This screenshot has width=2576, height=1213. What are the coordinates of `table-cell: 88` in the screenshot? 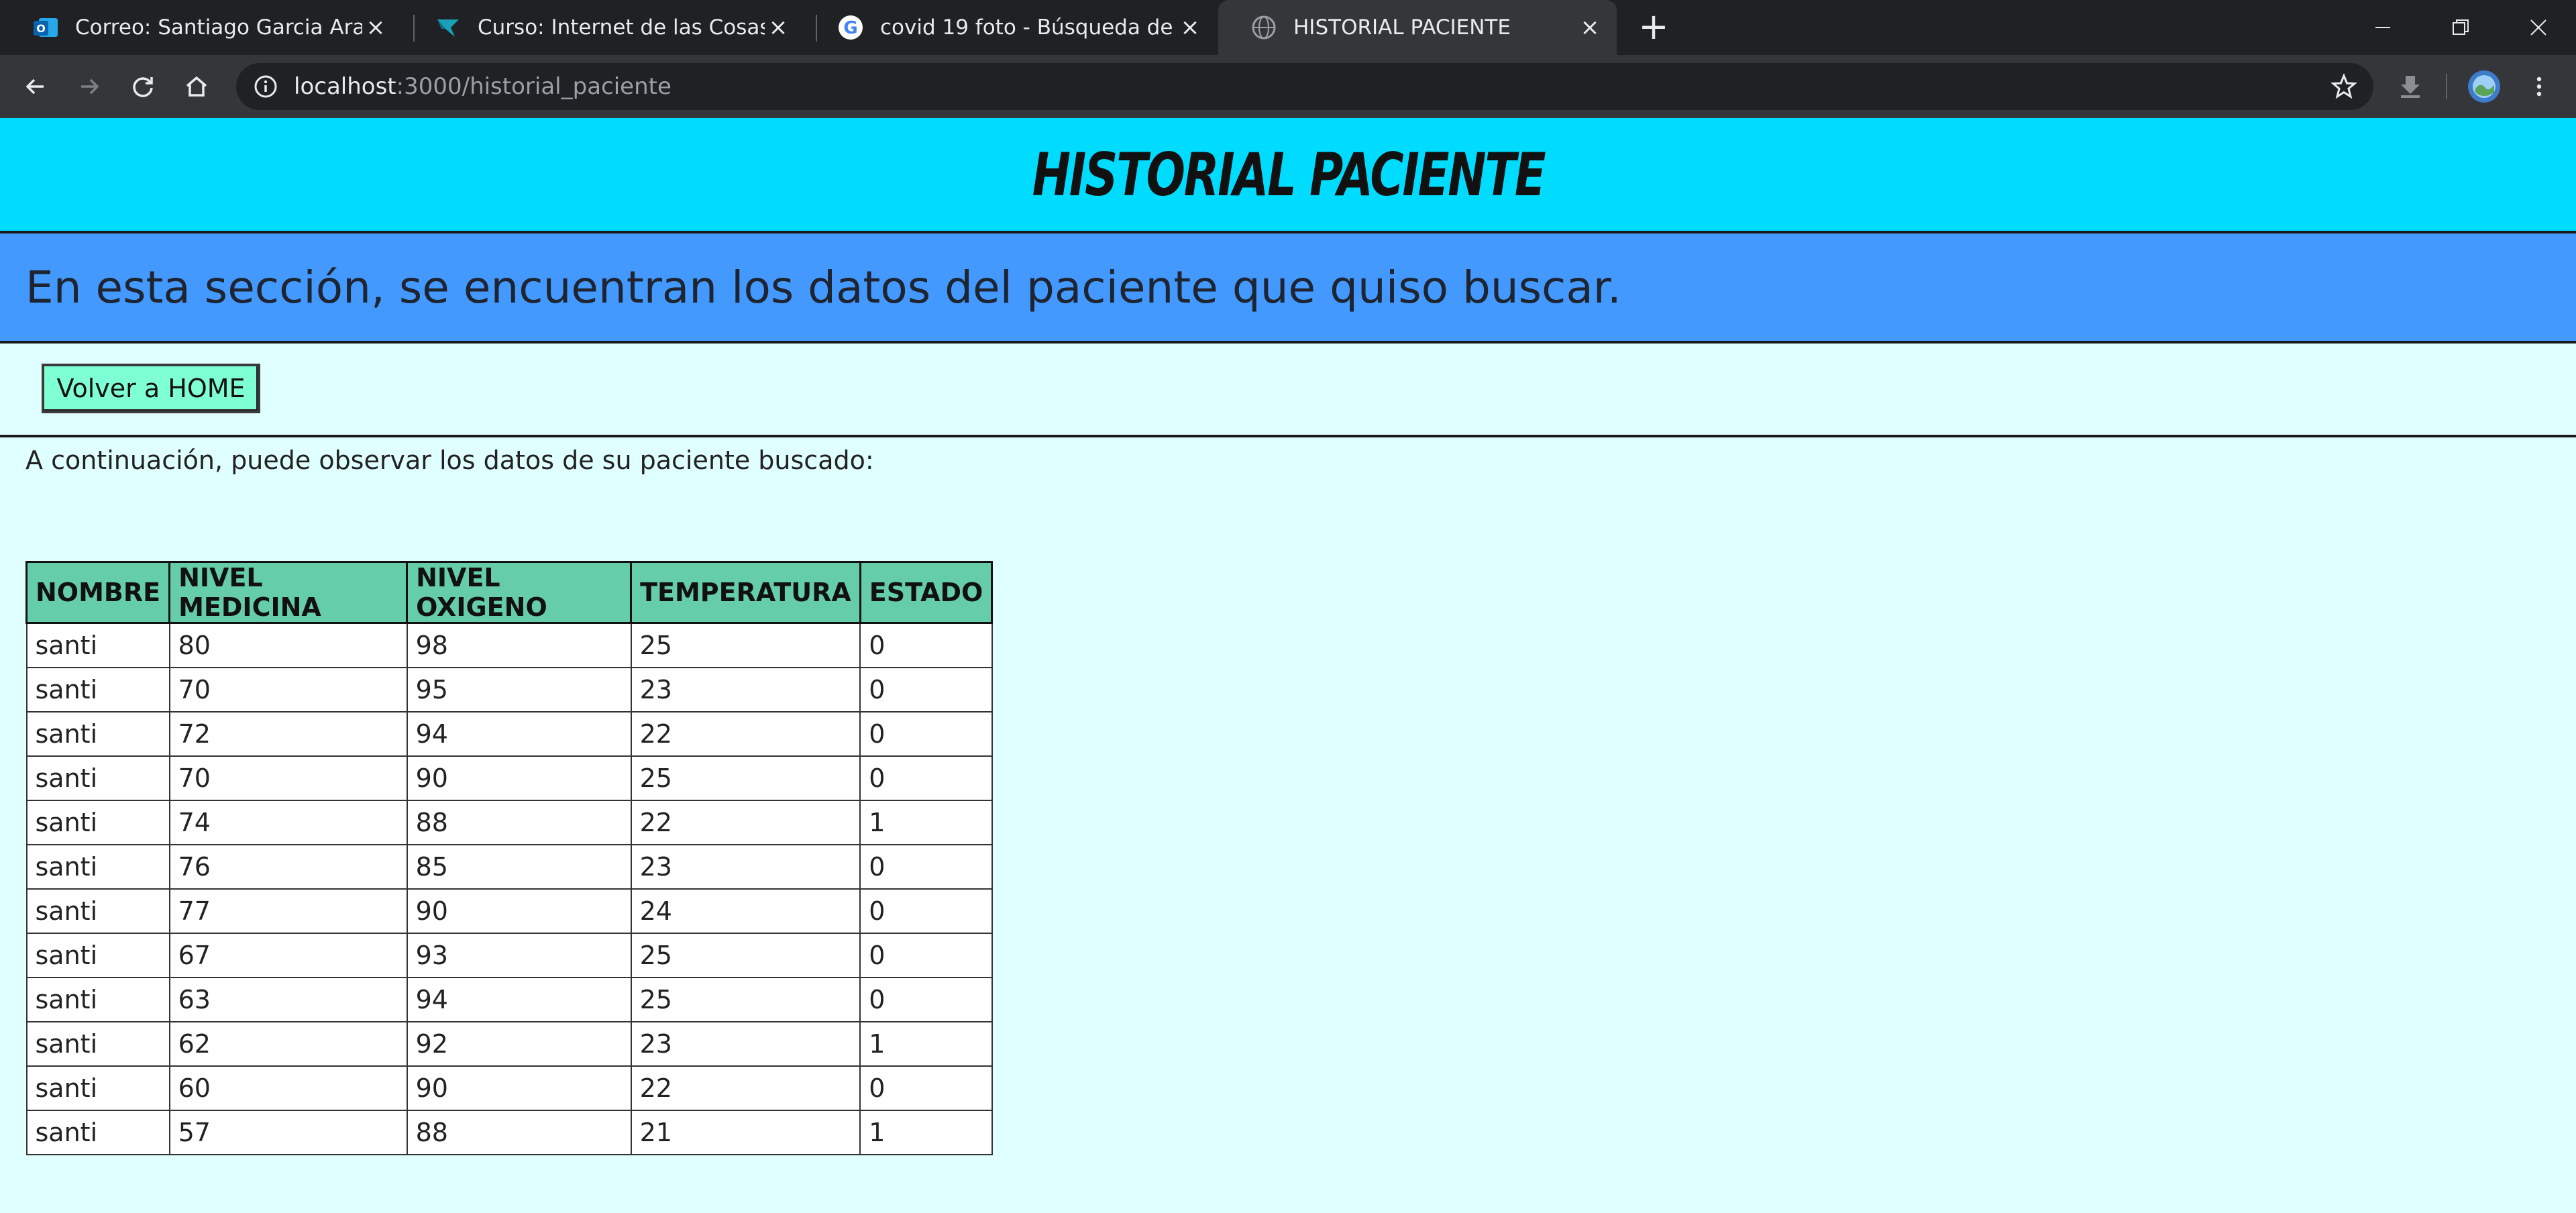 It's located at (519, 1132).